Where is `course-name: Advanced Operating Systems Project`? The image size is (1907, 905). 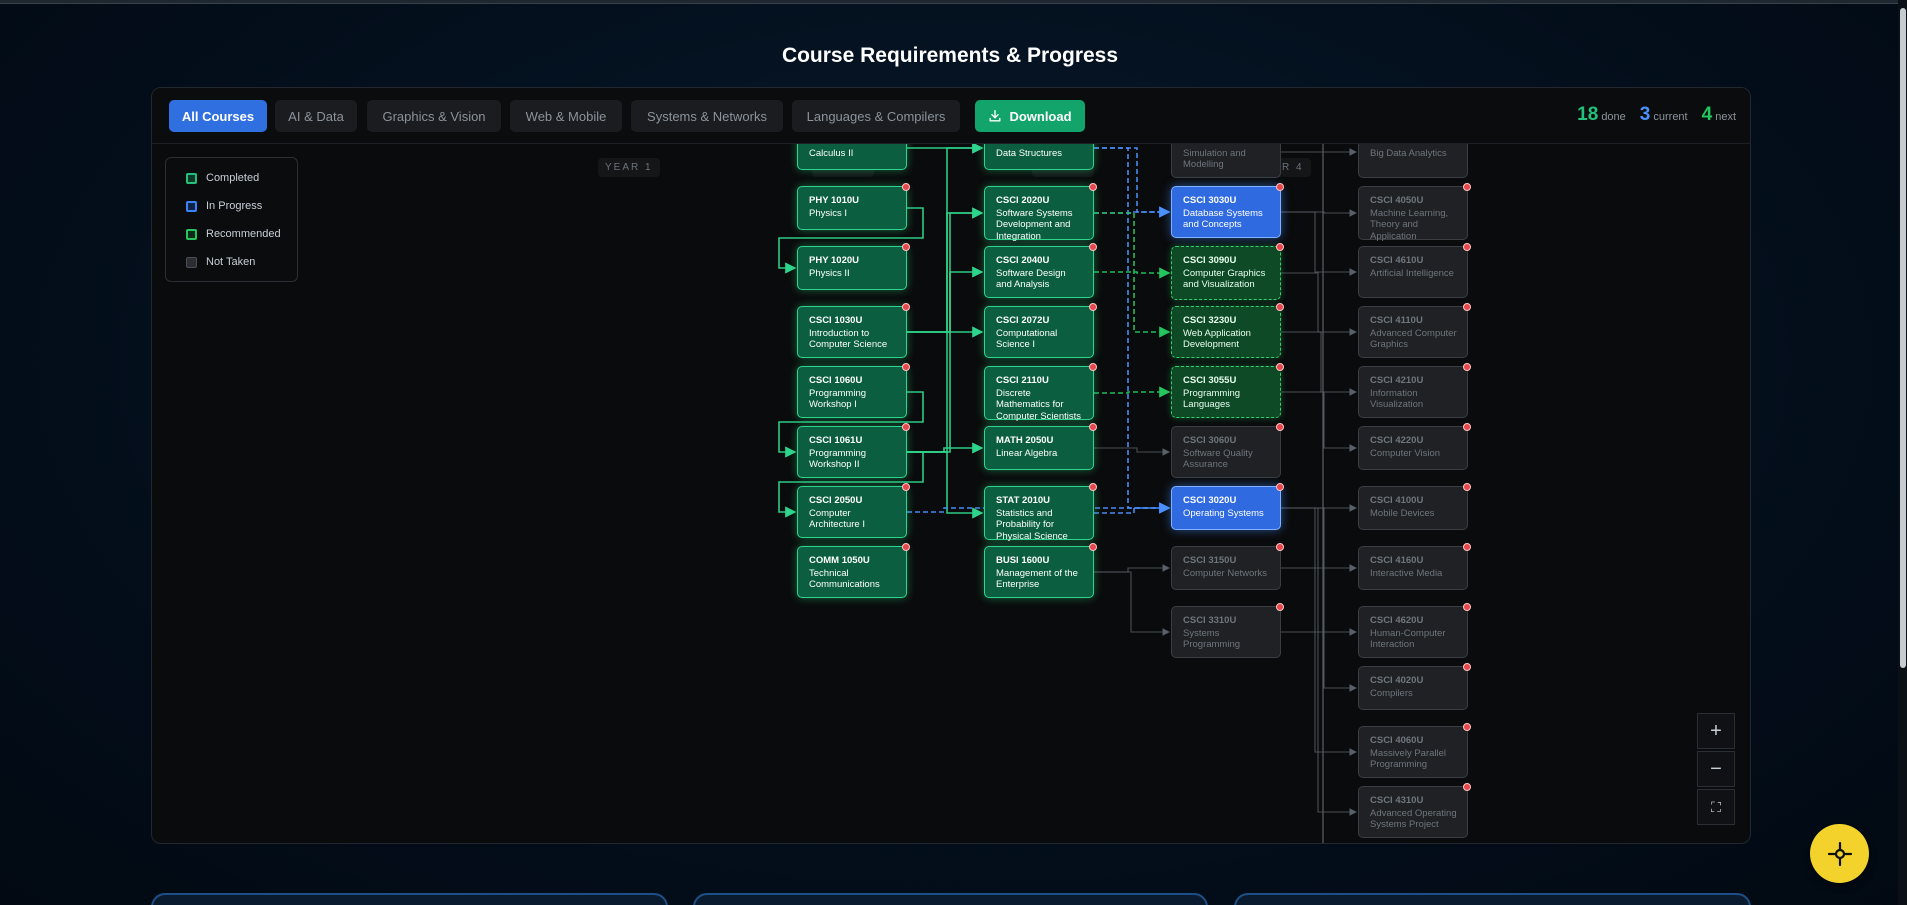
course-name: Advanced Operating Systems Project is located at coordinates (1413, 819).